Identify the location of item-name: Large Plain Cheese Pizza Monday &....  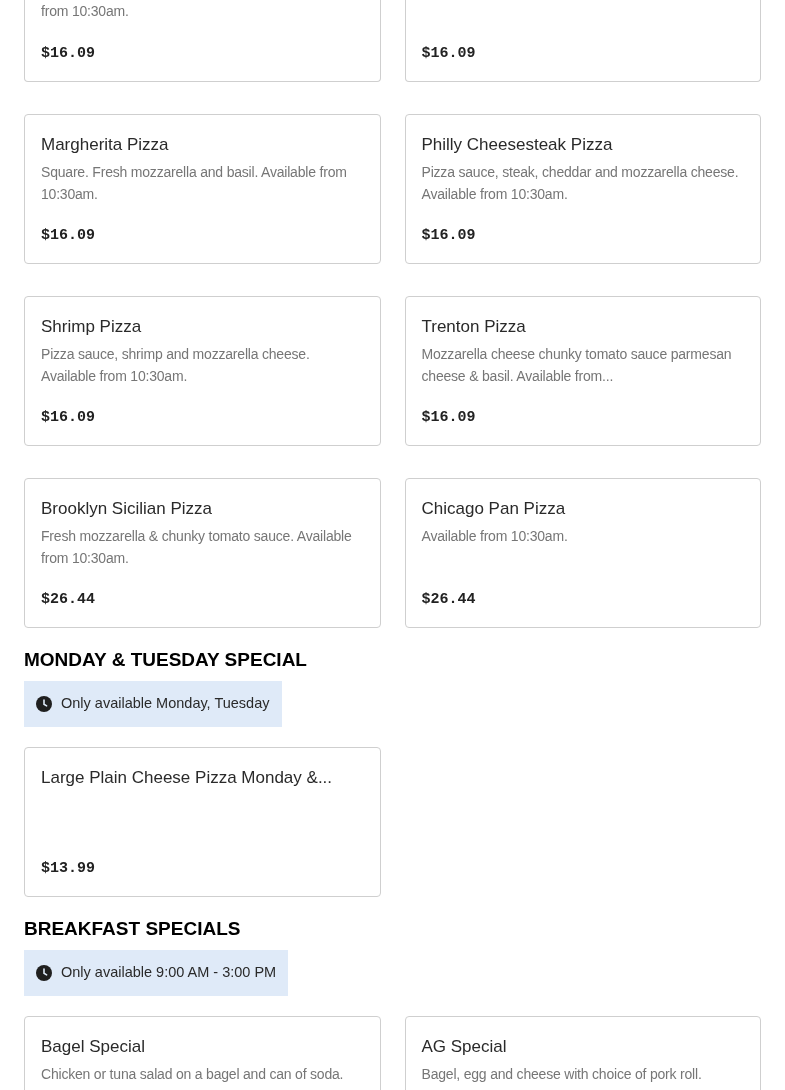
(187, 778).